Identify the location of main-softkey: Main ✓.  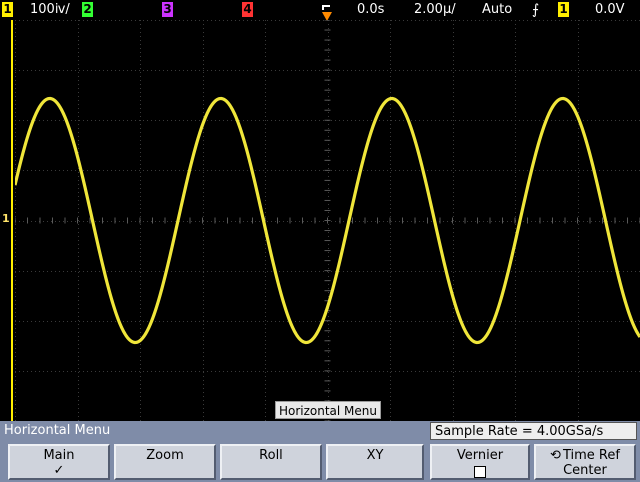
(59, 462).